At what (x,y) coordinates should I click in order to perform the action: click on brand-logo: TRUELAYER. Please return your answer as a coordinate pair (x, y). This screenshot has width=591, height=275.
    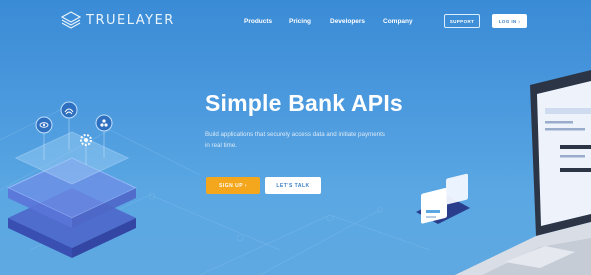
    Looking at the image, I should click on (118, 20).